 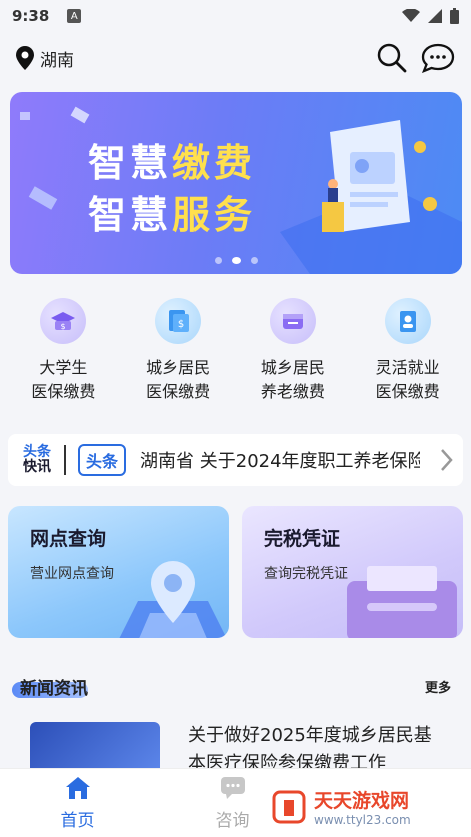 I want to click on map-pin-icon, so click(x=173, y=599).